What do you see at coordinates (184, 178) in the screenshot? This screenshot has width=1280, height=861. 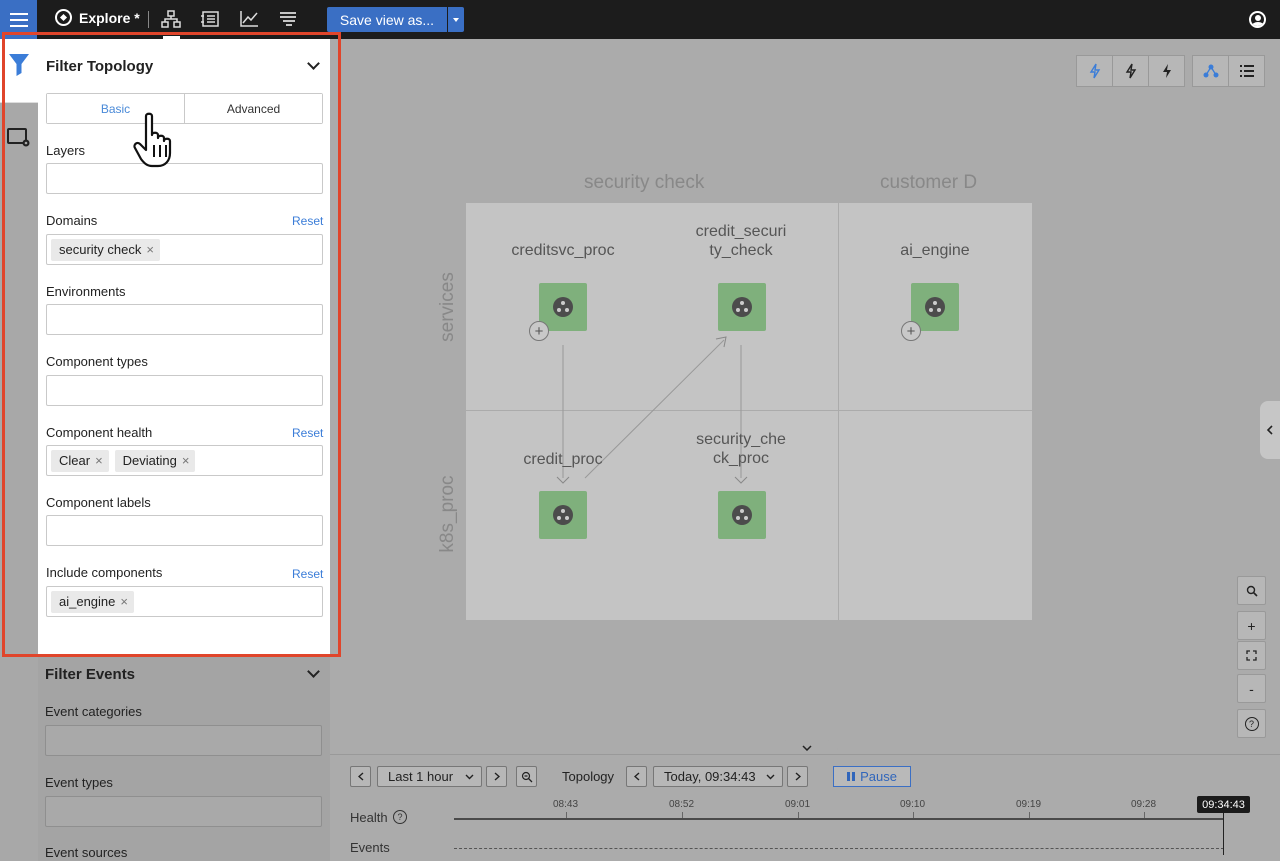 I see `layers-field` at bounding box center [184, 178].